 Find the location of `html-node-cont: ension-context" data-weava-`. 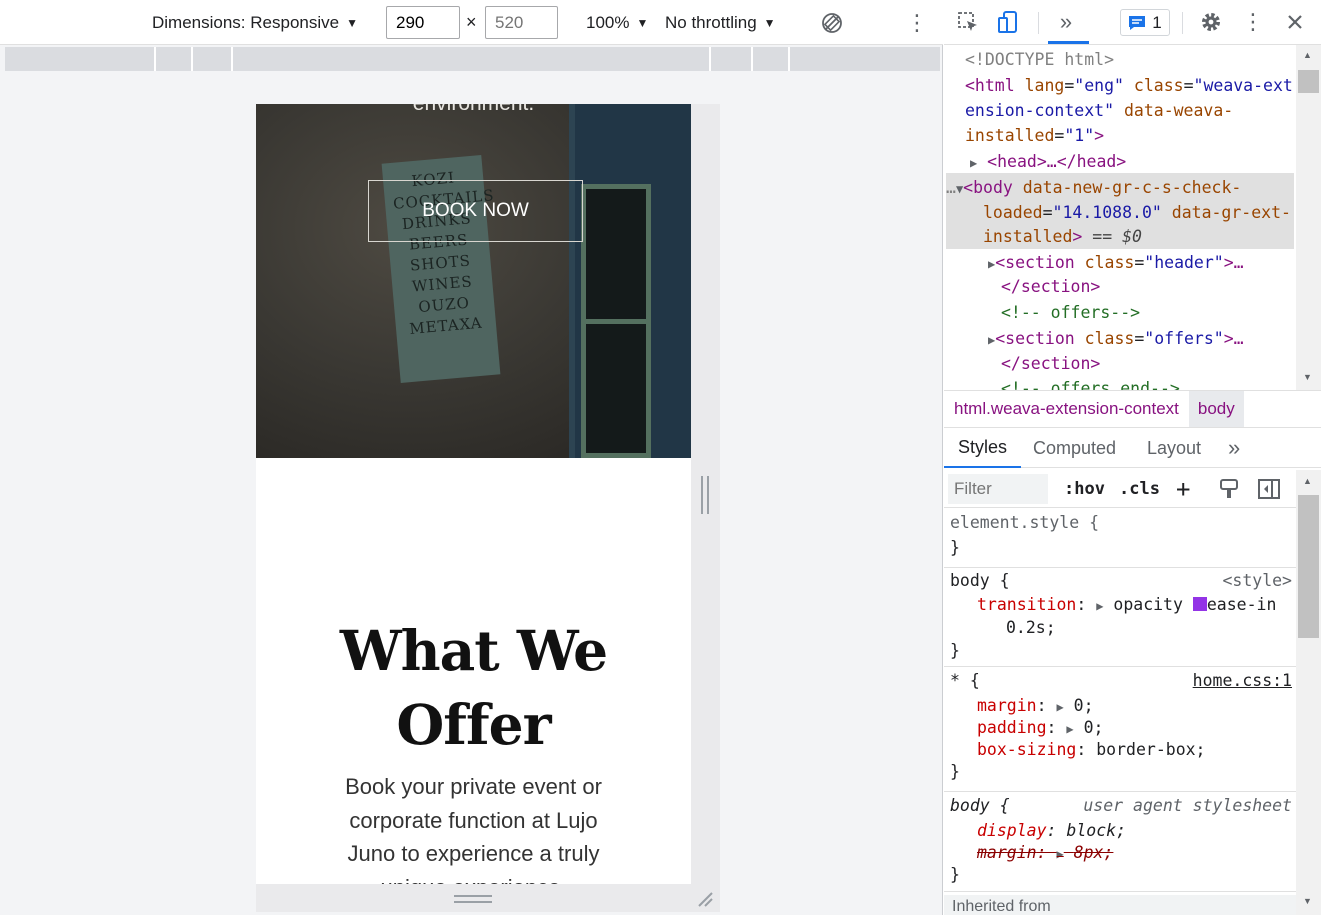

html-node-cont: ension-context" data-weava- is located at coordinates (1099, 111).